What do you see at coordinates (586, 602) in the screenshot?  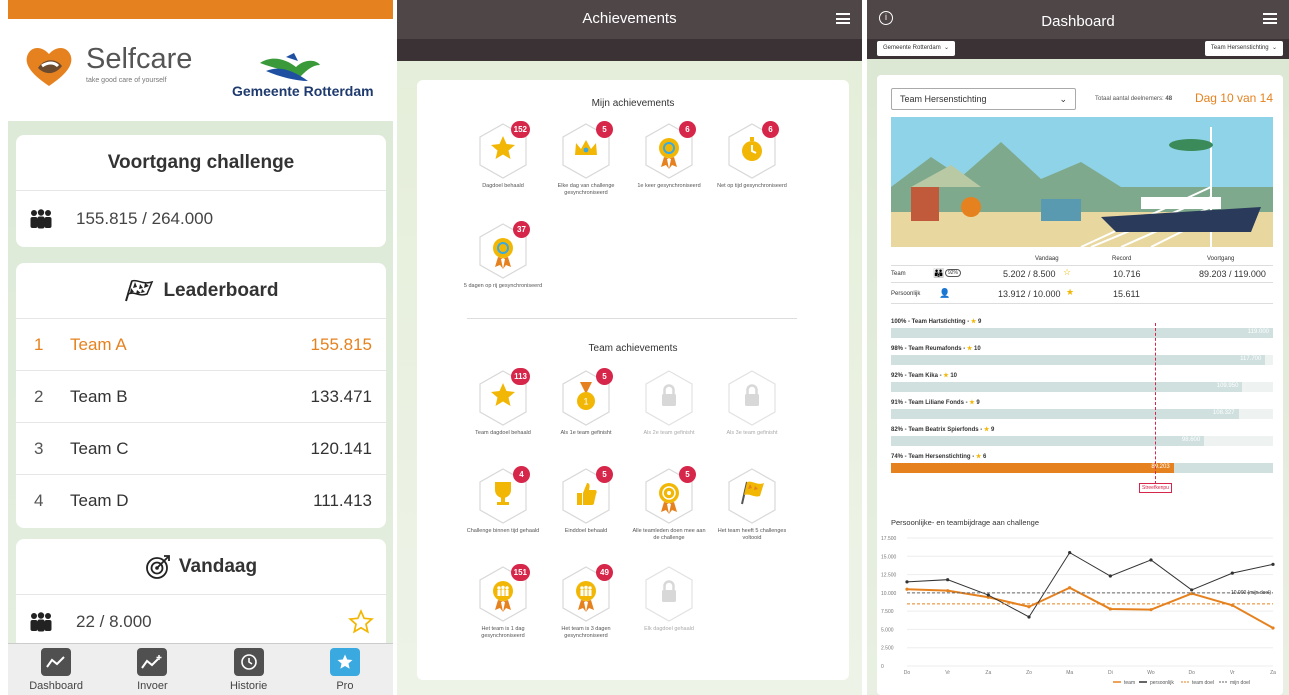 I see `achievement-badge: 49 Het team is 3 dagen gesynchroniseerd` at bounding box center [586, 602].